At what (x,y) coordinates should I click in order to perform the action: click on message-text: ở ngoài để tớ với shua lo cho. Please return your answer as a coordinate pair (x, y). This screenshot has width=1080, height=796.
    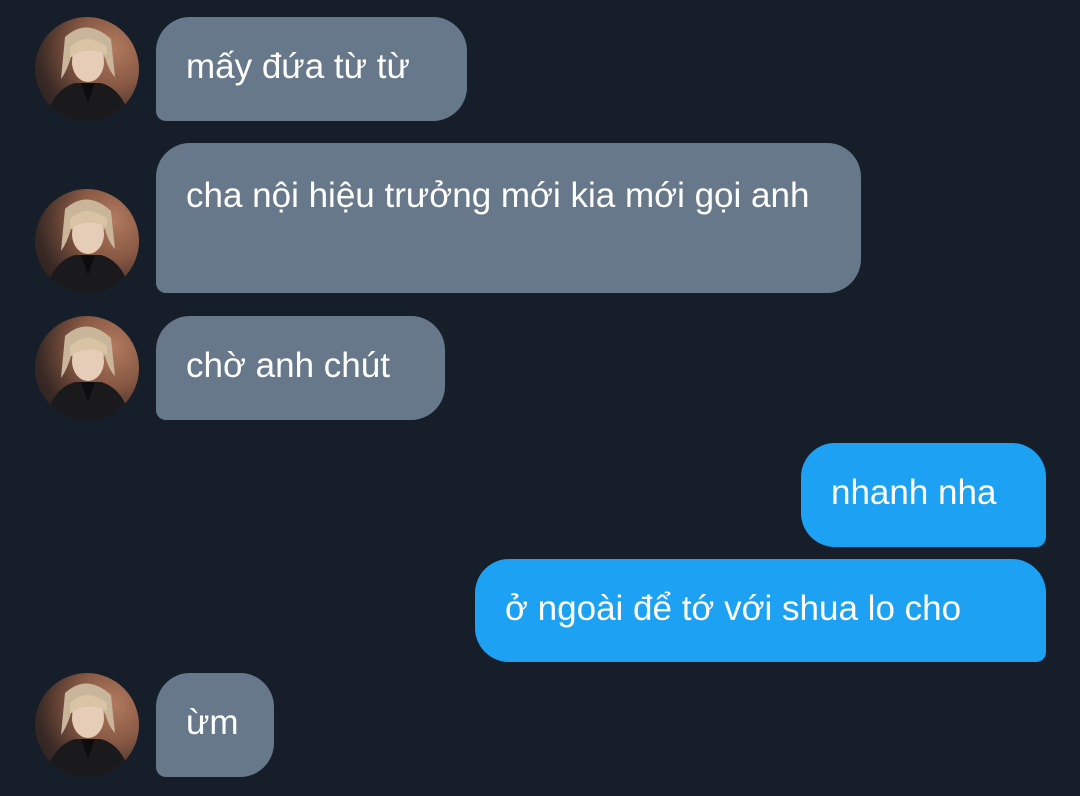
    Looking at the image, I should click on (733, 608).